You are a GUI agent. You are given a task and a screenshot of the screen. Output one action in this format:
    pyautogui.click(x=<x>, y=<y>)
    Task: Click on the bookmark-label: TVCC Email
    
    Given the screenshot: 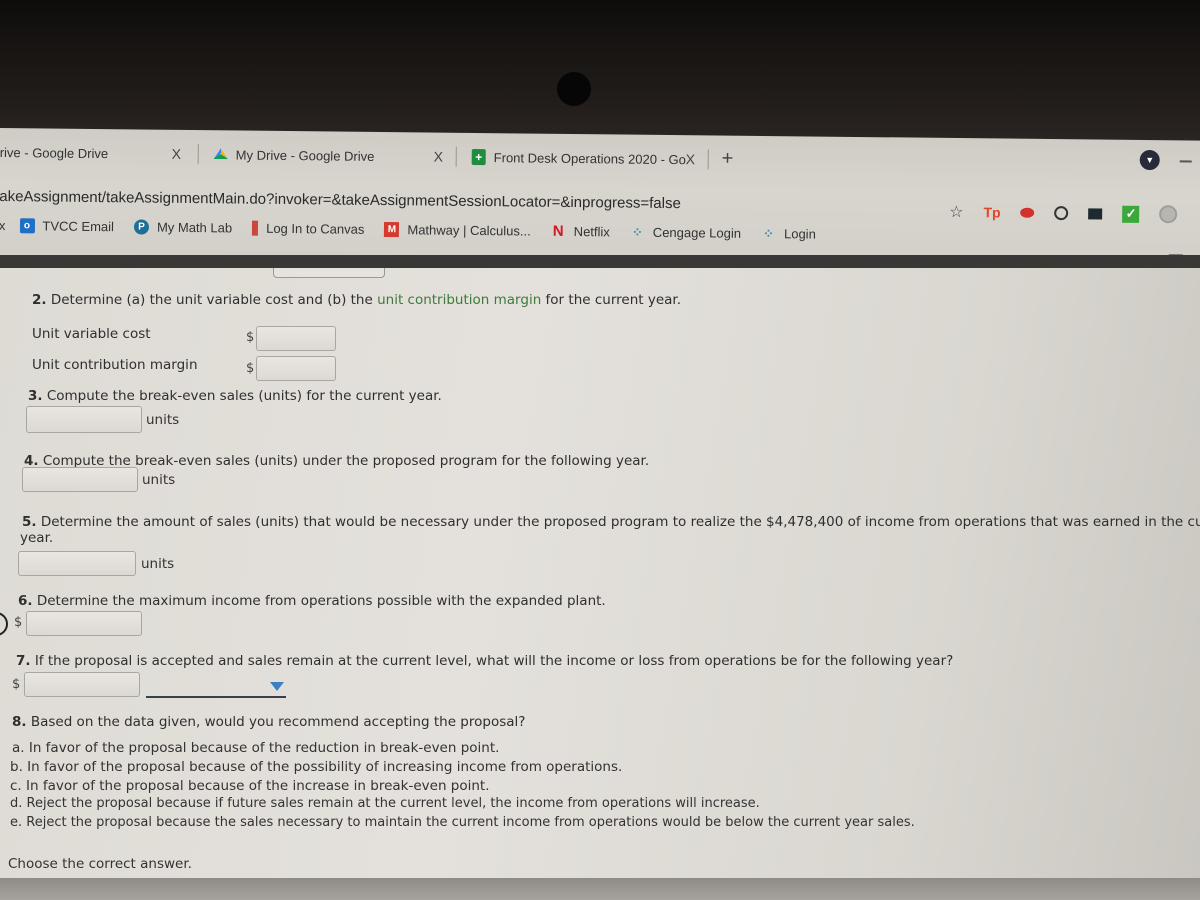 What is the action you would take?
    pyautogui.click(x=78, y=226)
    